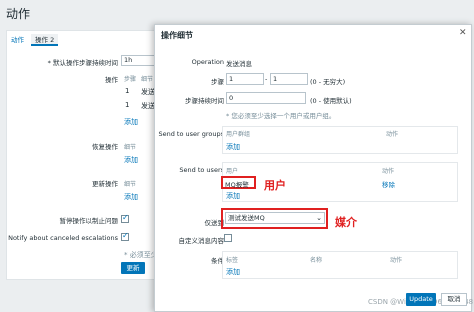  What do you see at coordinates (45, 40) in the screenshot?
I see `tab-operations: 操作 2` at bounding box center [45, 40].